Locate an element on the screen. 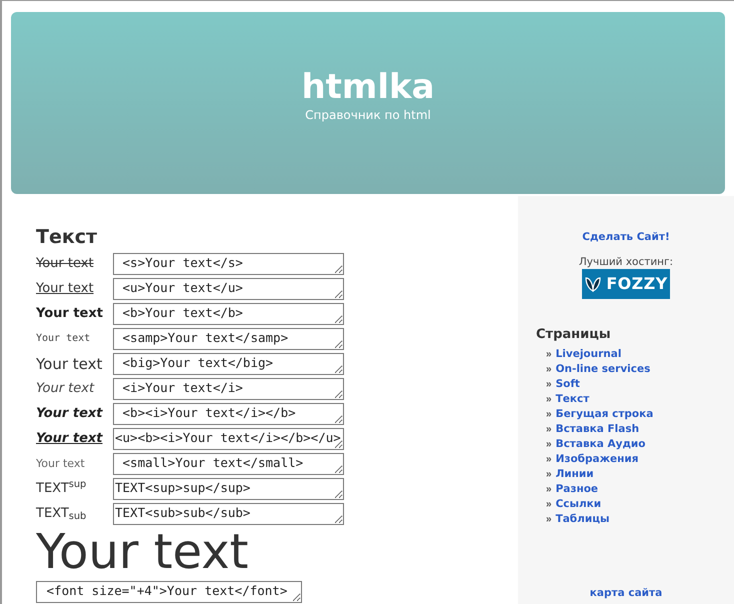  code-field: <b>Your text</b> is located at coordinates (228, 314).